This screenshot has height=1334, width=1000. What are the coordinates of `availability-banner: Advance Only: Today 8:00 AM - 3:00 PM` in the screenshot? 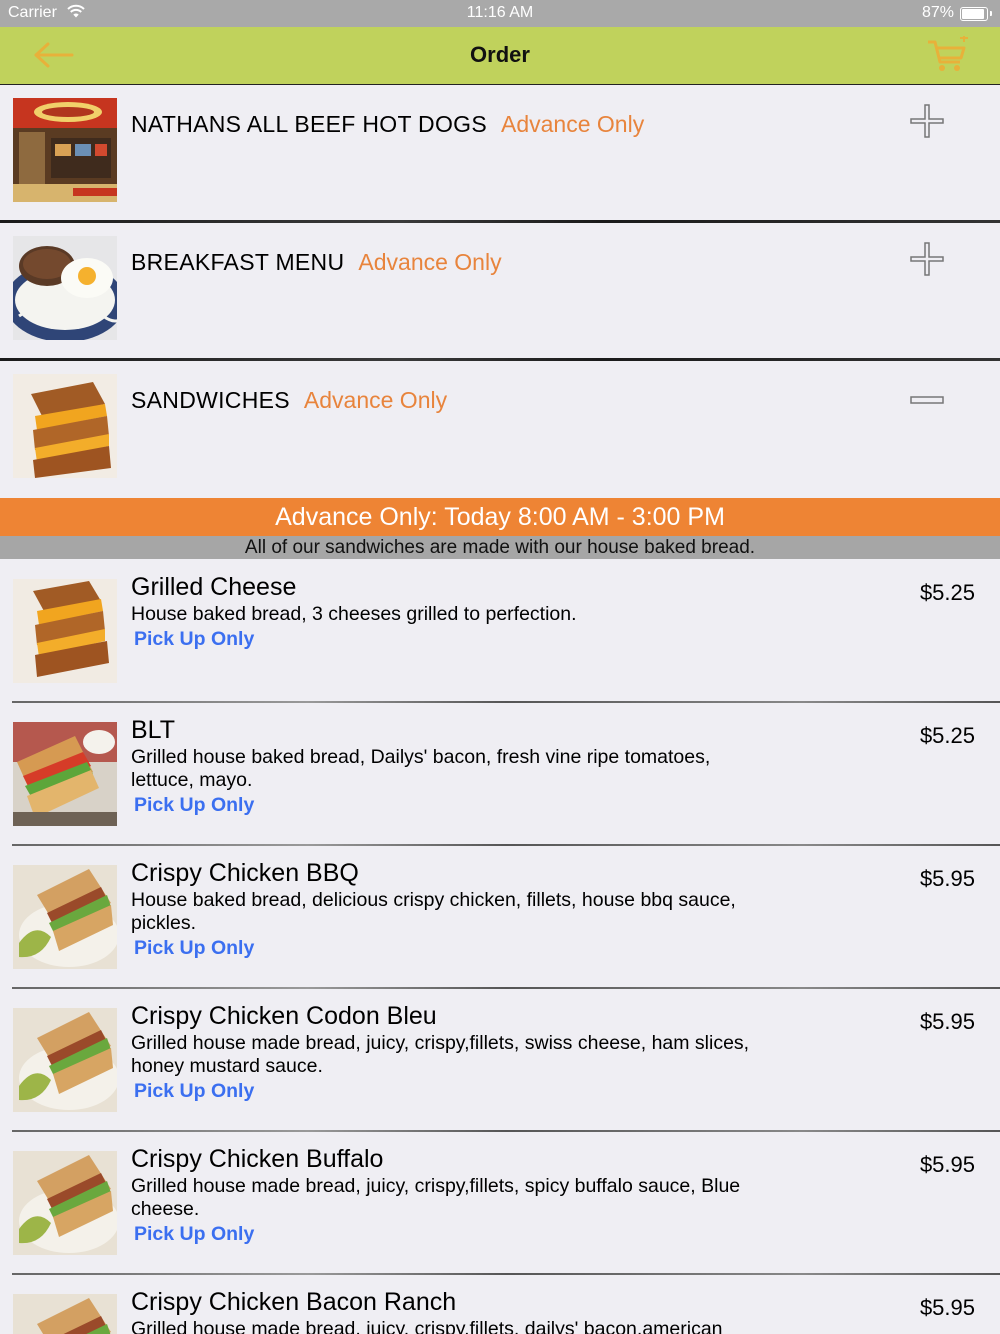 It's located at (500, 517).